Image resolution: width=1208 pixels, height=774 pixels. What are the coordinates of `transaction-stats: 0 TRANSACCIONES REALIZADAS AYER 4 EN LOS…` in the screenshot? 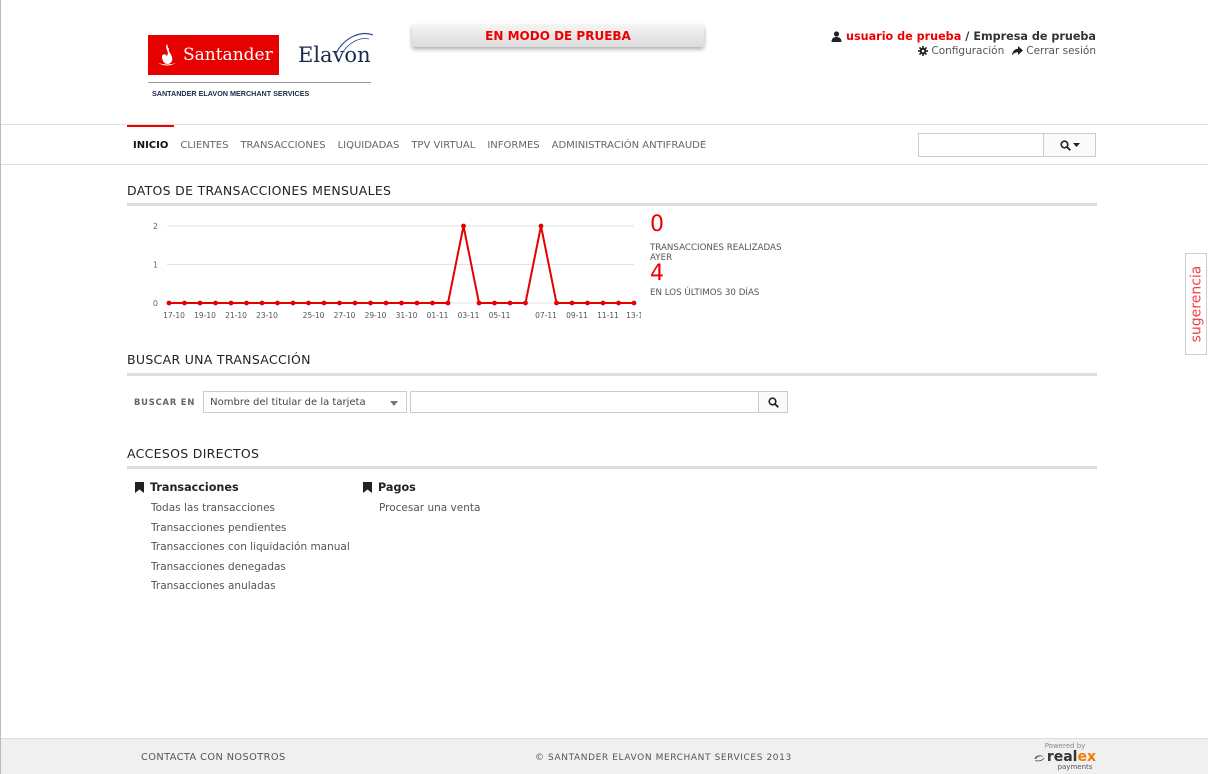 It's located at (750, 255).